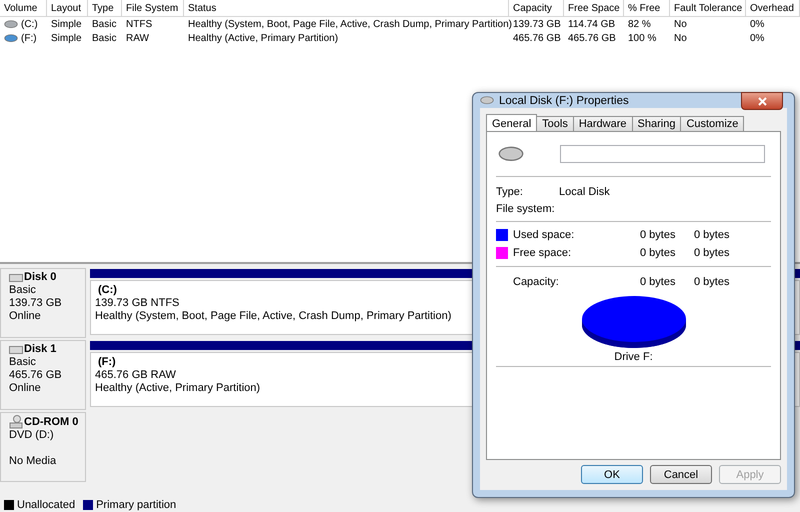 The height and width of the screenshot is (512, 800). I want to click on disk-name: Disk 1, so click(40, 349).